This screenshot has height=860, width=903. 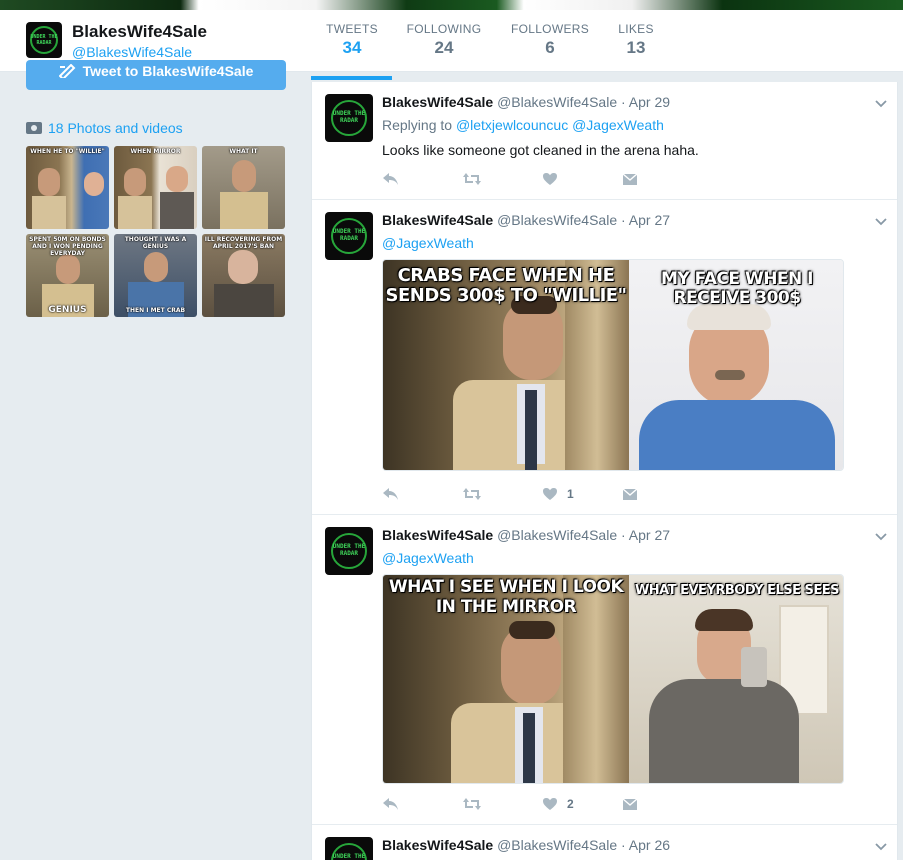 What do you see at coordinates (44, 40) in the screenshot?
I see `profile-avatar: UNDER THE RADAR` at bounding box center [44, 40].